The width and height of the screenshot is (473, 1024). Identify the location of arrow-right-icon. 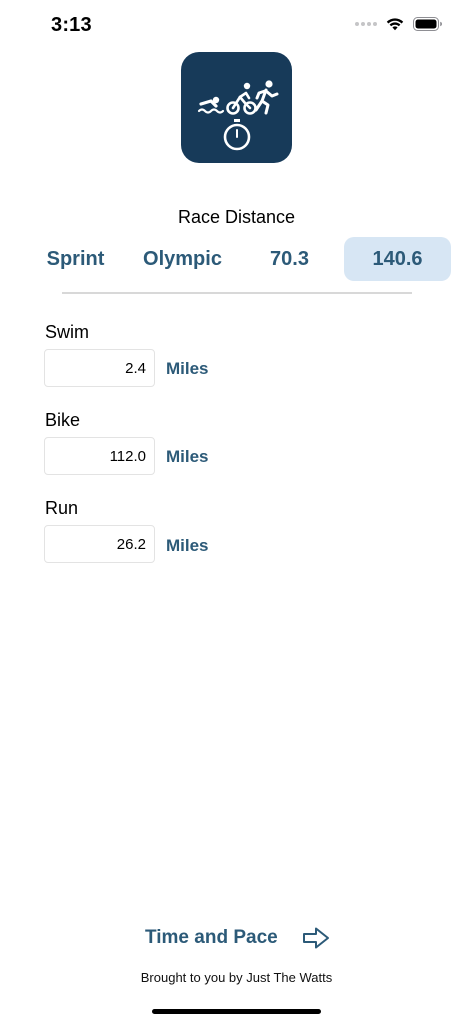
(315, 938).